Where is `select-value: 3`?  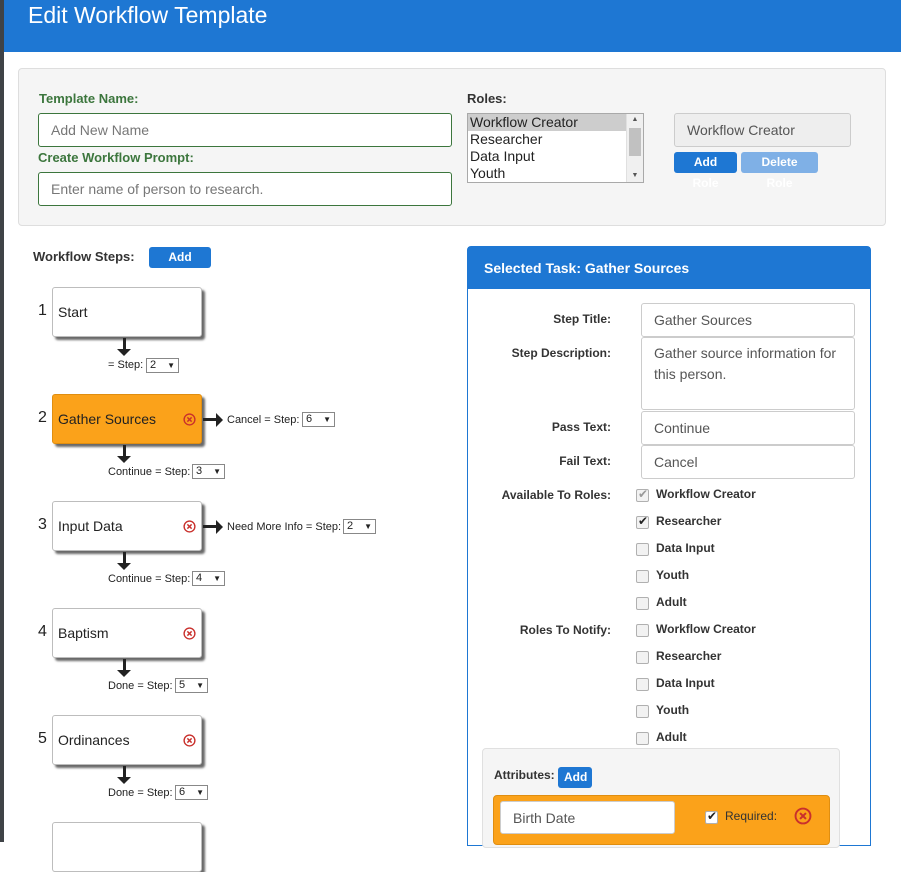 select-value: 3 is located at coordinates (199, 471).